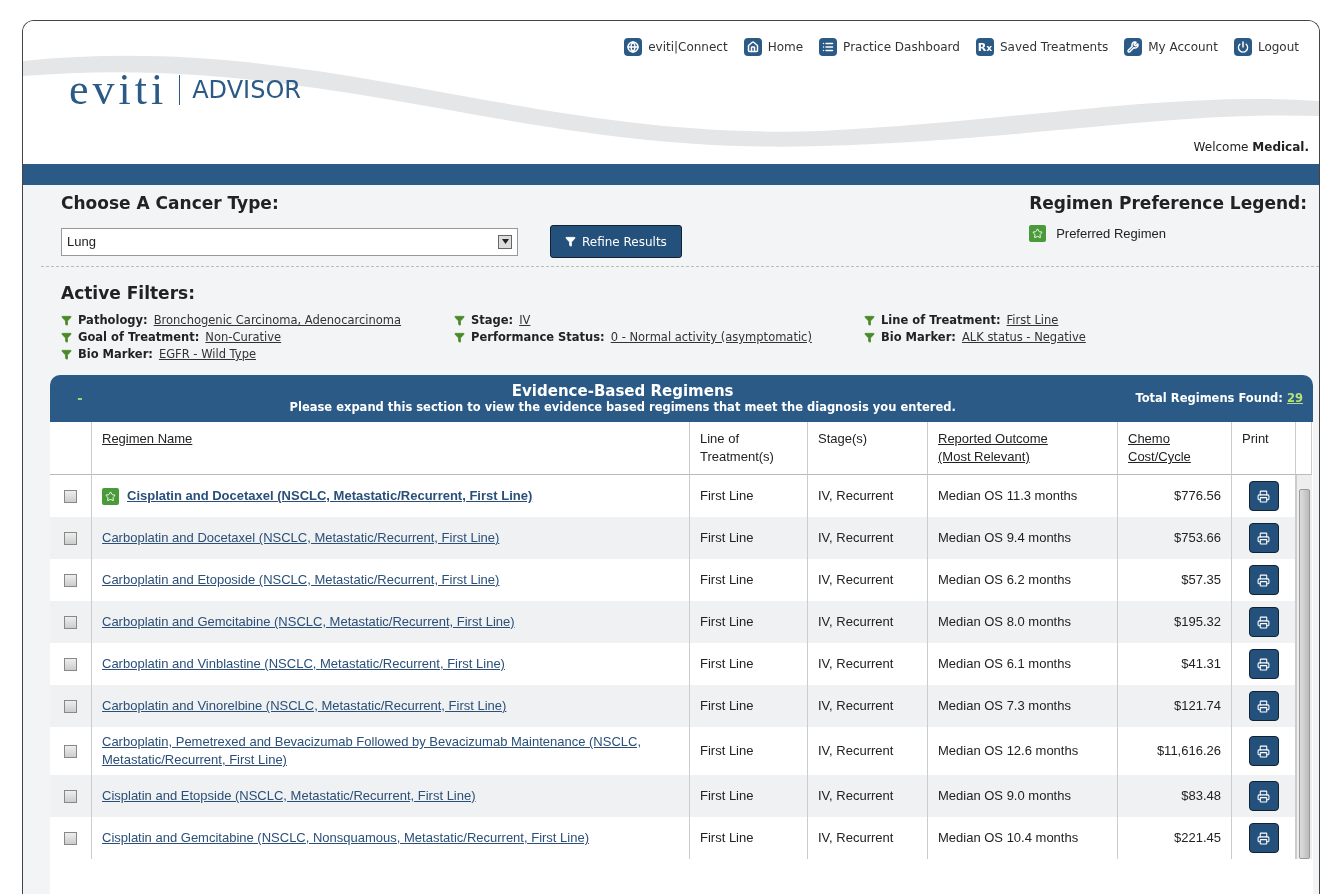 The height and width of the screenshot is (894, 1340). What do you see at coordinates (1175, 538) in the screenshot?
I see `table-cell: $753.66` at bounding box center [1175, 538].